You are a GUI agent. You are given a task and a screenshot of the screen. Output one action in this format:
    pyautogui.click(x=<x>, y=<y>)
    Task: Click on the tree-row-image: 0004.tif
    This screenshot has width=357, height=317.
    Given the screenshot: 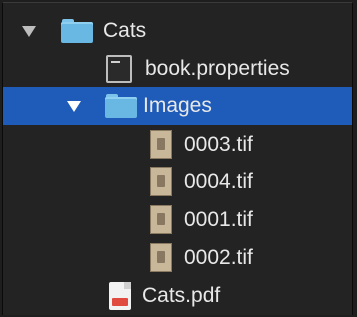 What is the action you would take?
    pyautogui.click(x=177, y=182)
    